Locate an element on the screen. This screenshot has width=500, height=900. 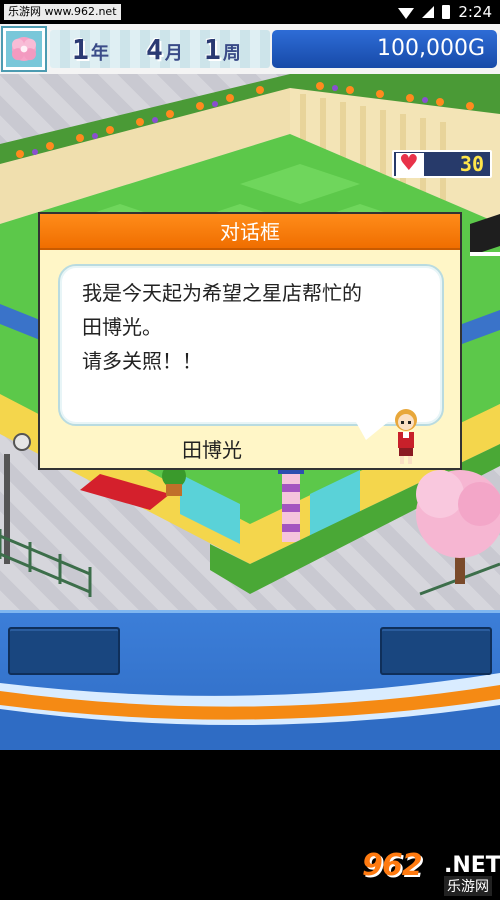
character-sprite is located at coordinates (406, 436).